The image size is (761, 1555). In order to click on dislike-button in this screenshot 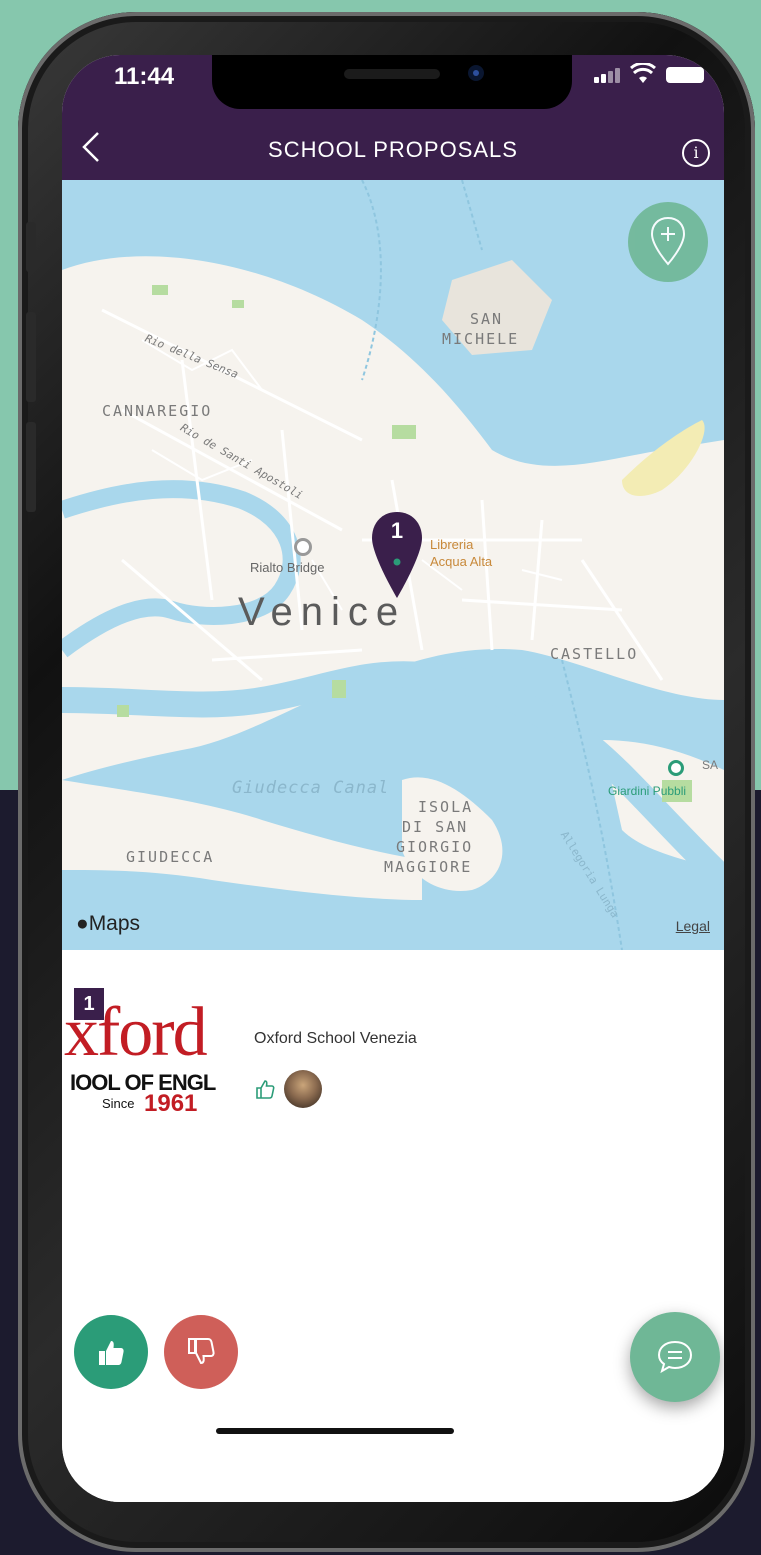, I will do `click(201, 1352)`.